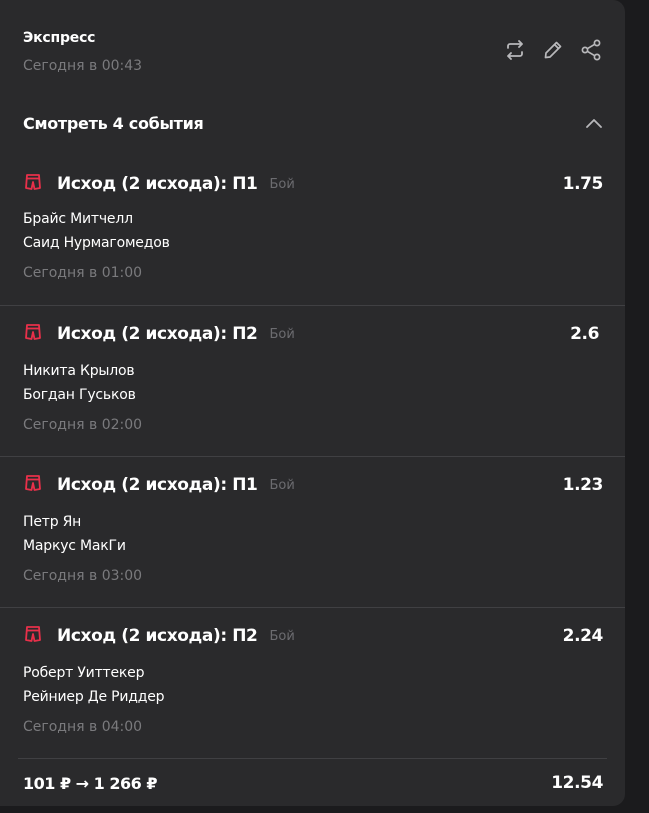 The width and height of the screenshot is (649, 813). Describe the element at coordinates (583, 636) in the screenshot. I see `event-odds: 2.24` at that location.